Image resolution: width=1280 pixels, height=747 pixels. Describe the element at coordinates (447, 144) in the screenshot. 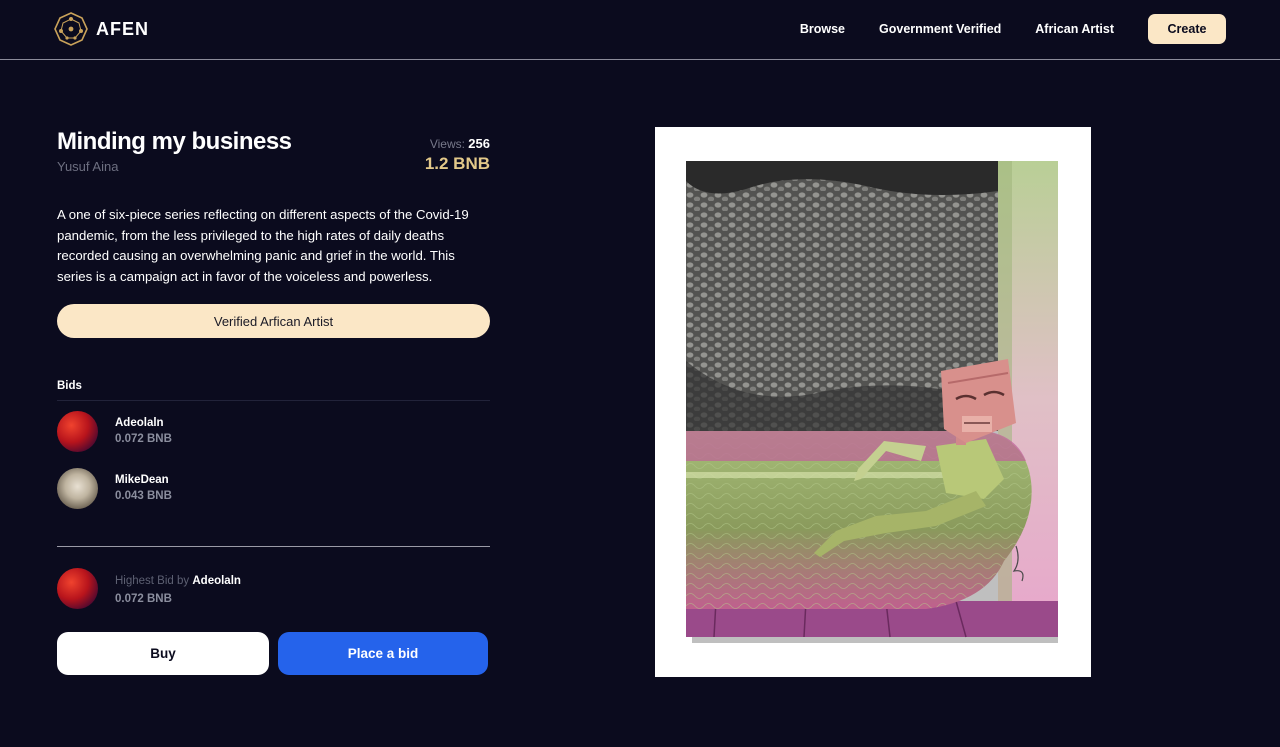

I see `views-label: Views:` at that location.